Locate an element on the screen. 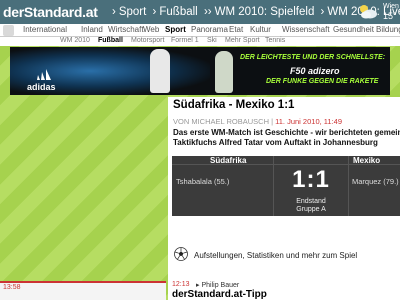 This screenshot has height=300, width=400. nav-item-inland: Inland is located at coordinates (92, 29).